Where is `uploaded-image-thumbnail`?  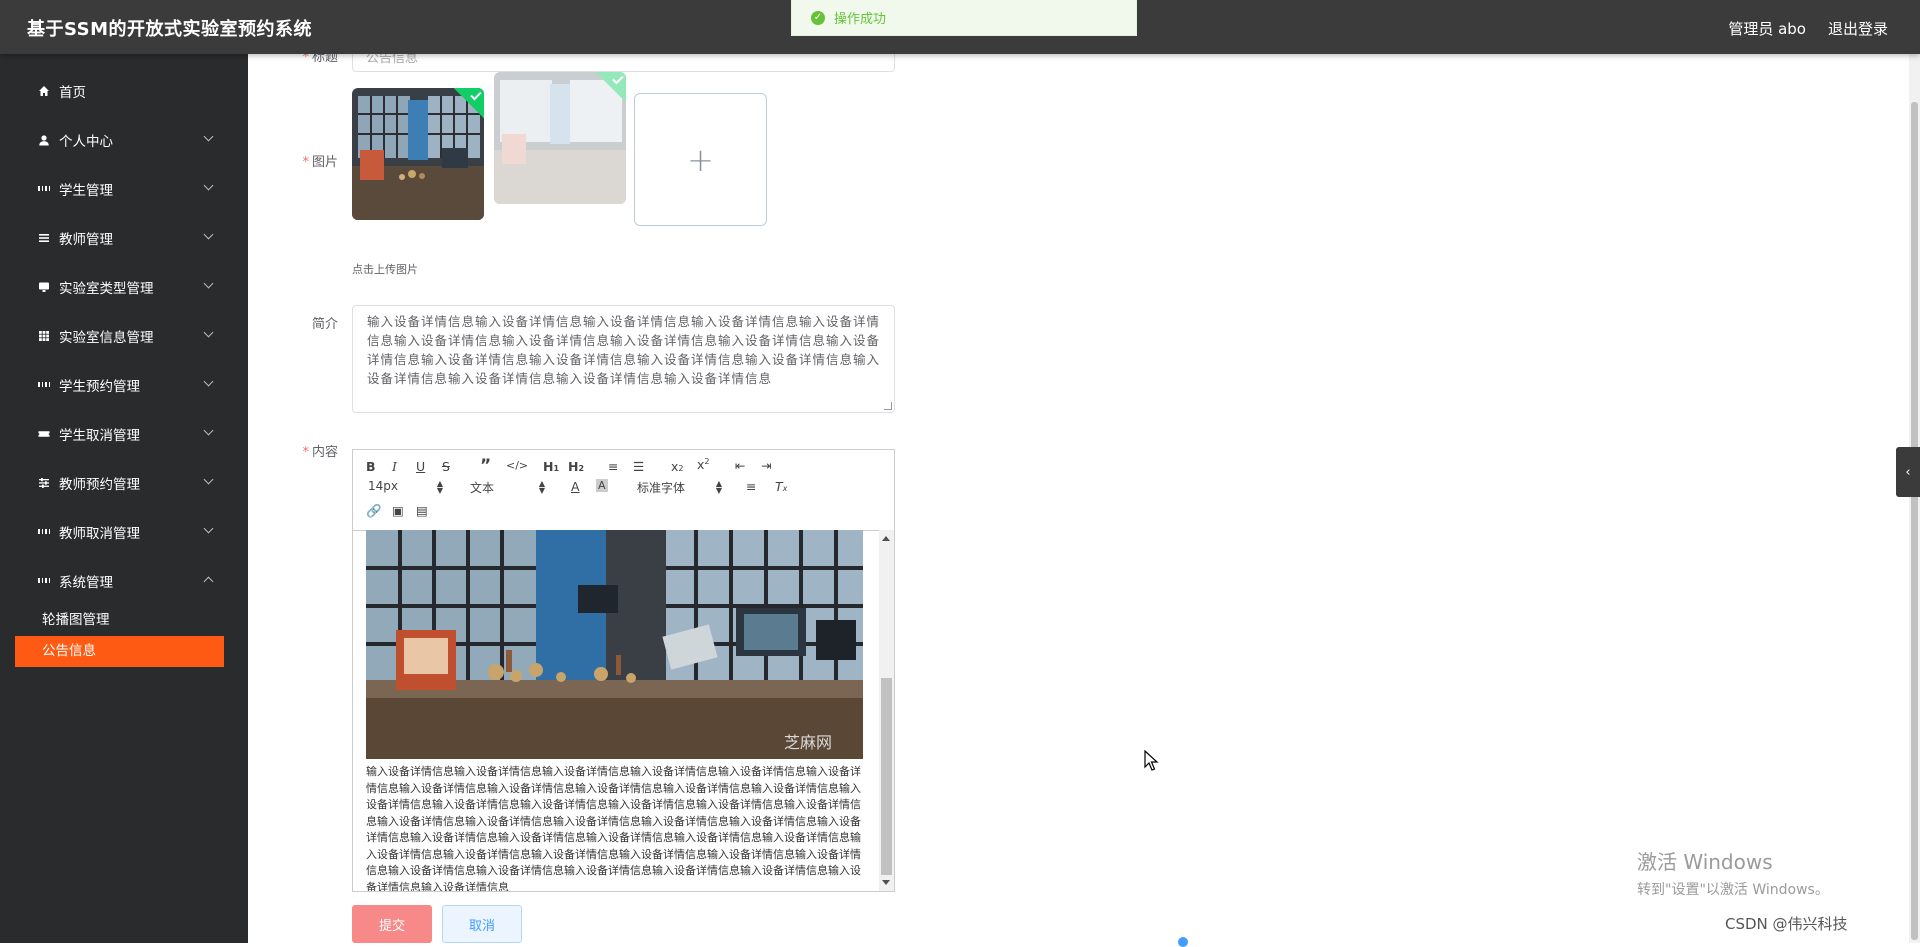 uploaded-image-thumbnail is located at coordinates (418, 154).